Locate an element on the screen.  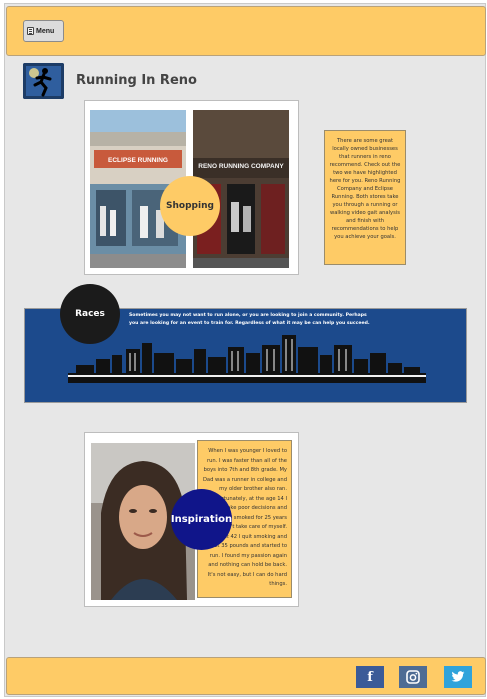
shopping-circle: Shopping is located at coordinates (190, 206).